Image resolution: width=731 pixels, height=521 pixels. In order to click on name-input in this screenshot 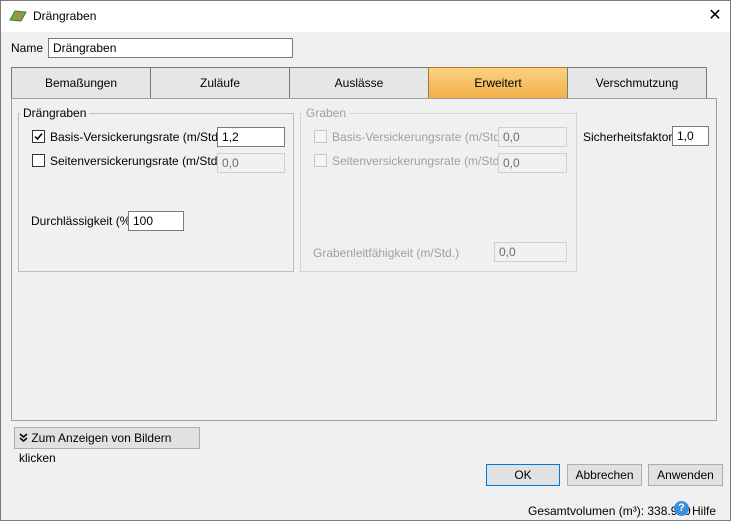, I will do `click(170, 48)`.